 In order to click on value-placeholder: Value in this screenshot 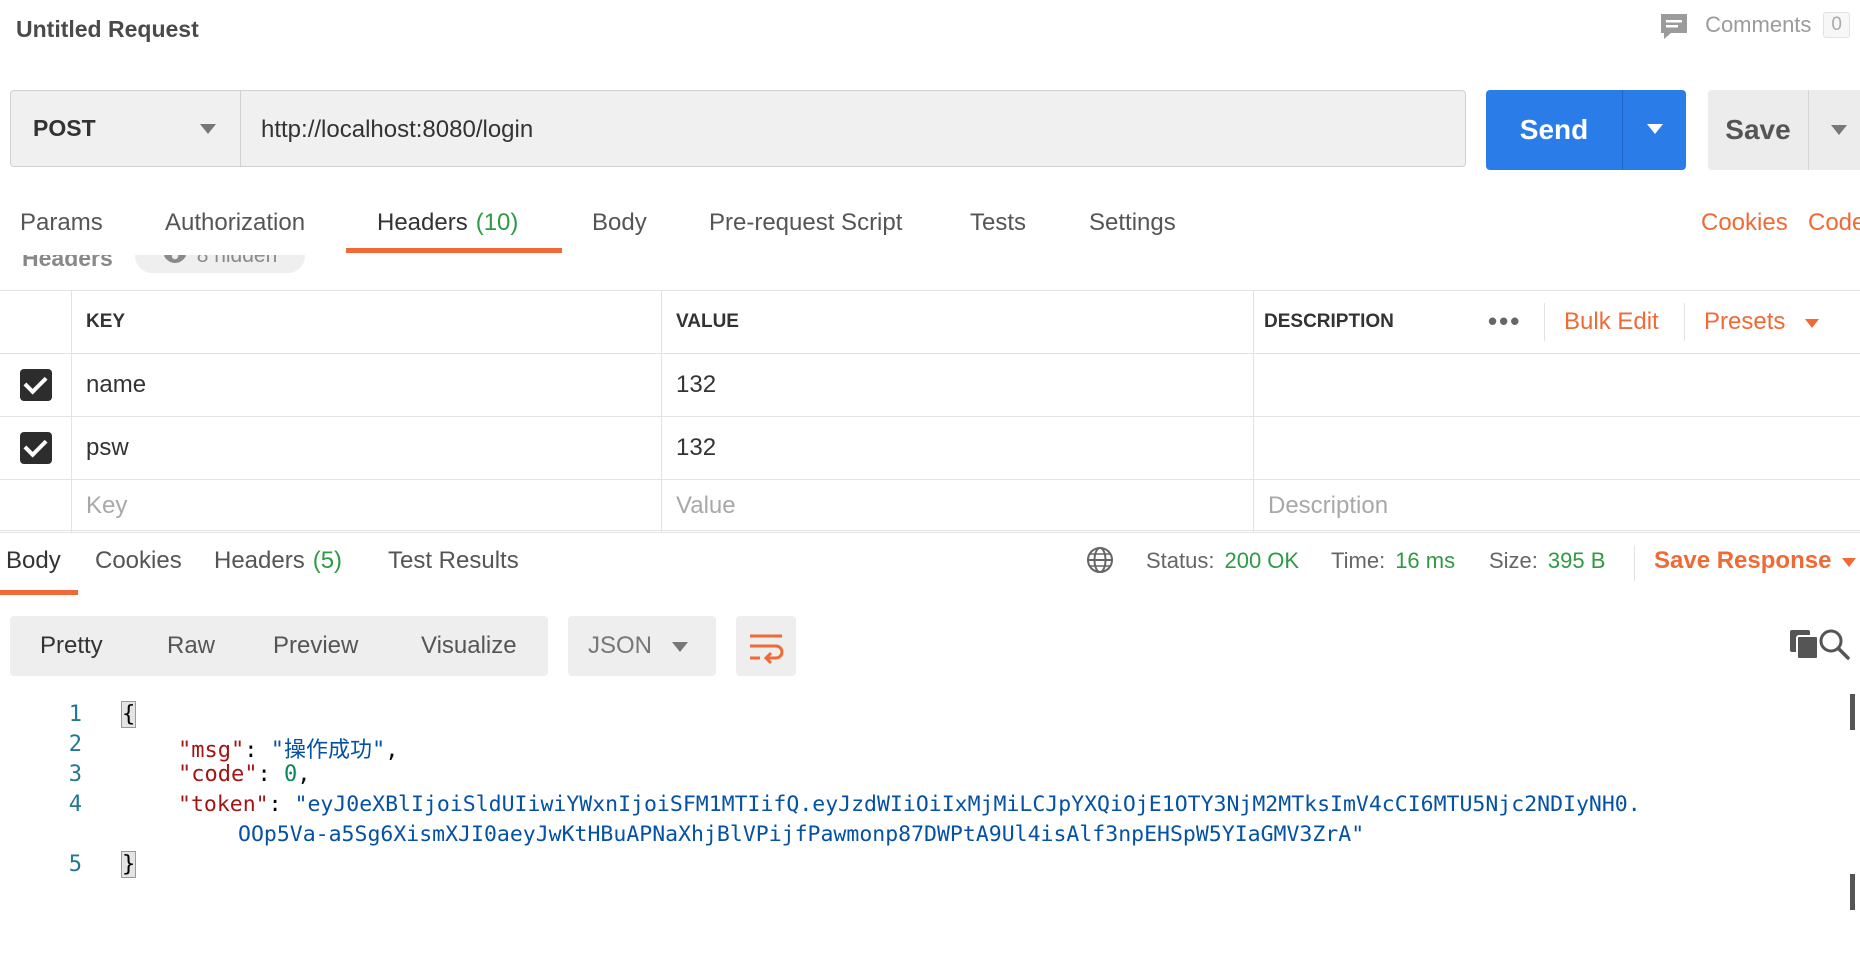, I will do `click(958, 506)`.